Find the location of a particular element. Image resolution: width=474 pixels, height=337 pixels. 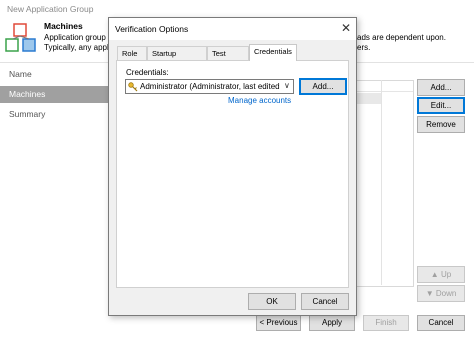

wizard-title: New Application Group is located at coordinates (50, 9).